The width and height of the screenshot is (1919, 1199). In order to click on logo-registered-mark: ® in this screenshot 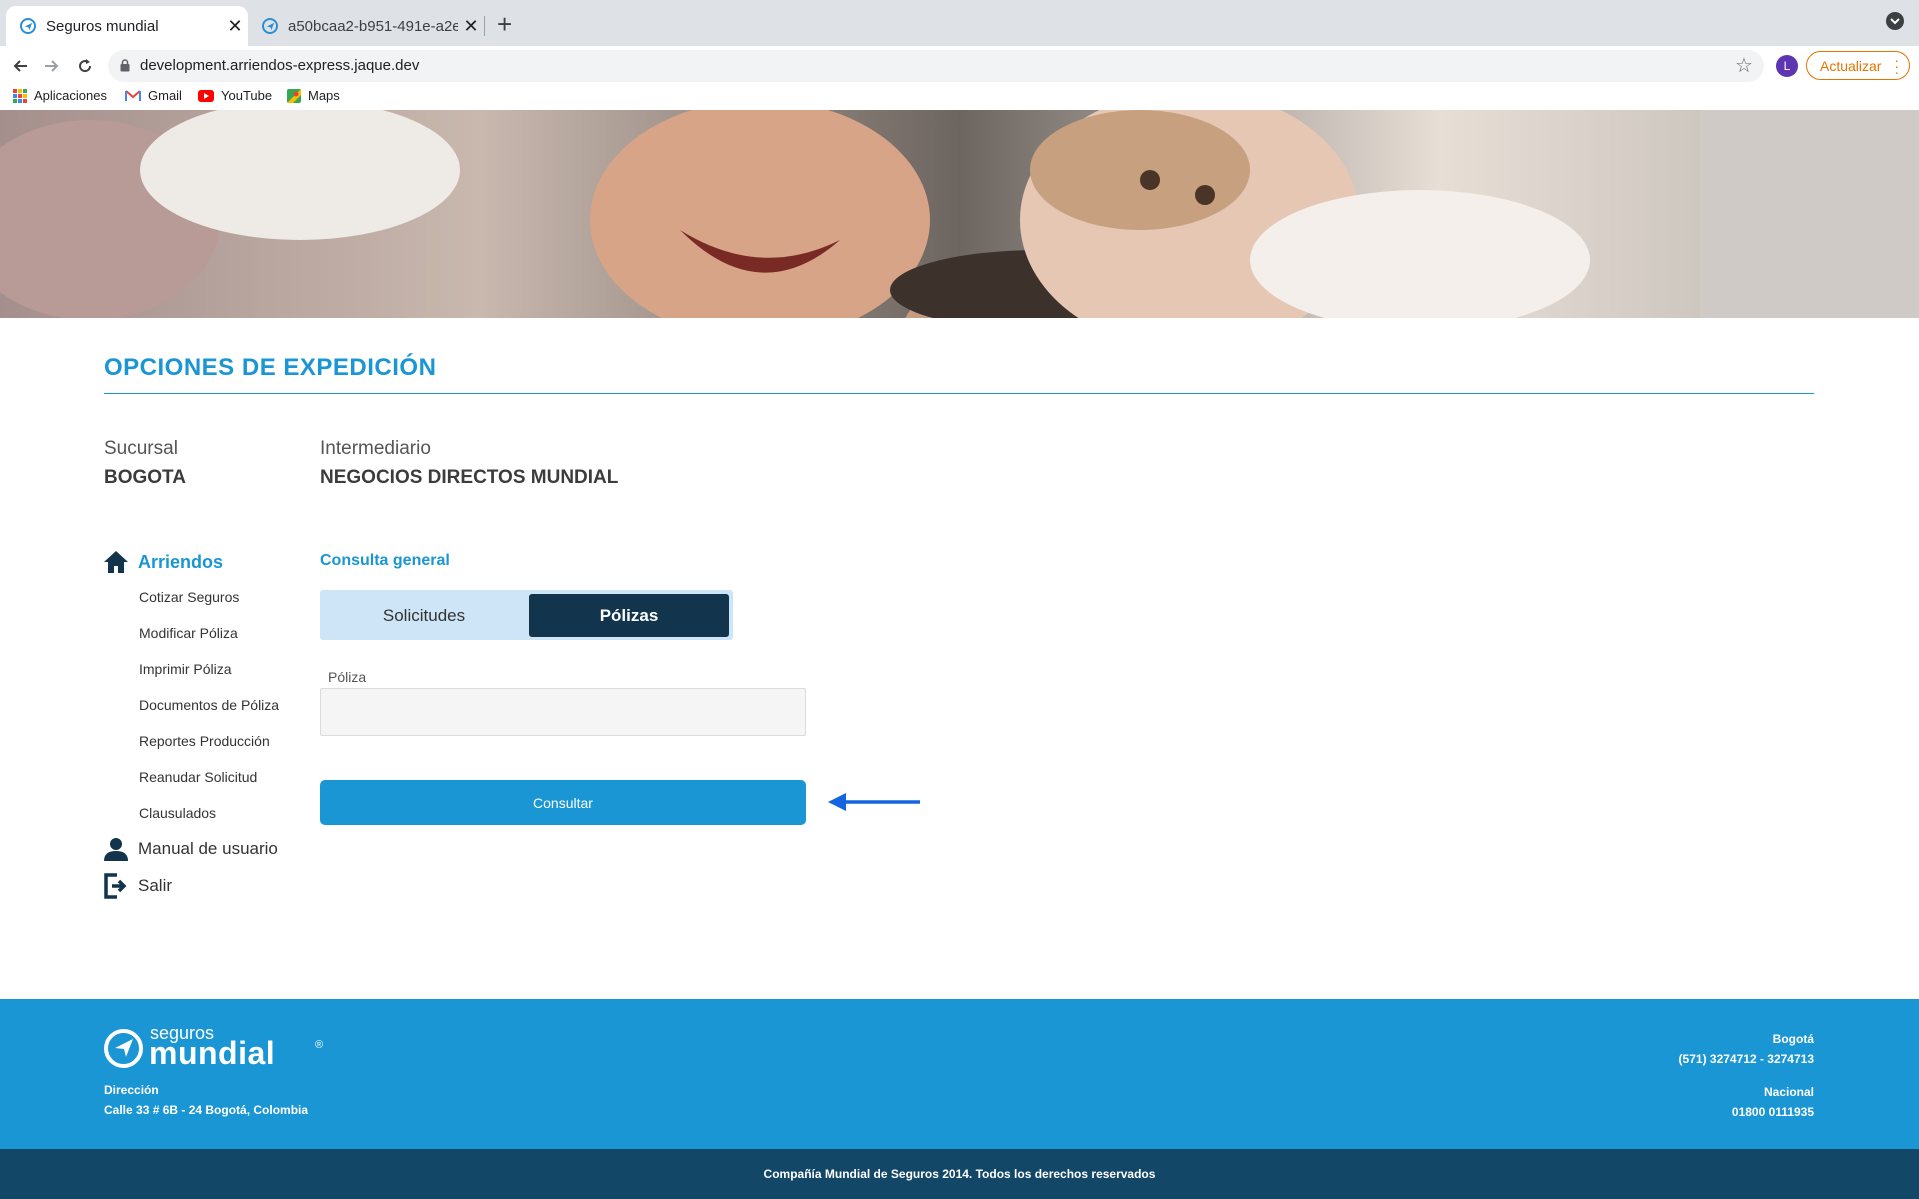, I will do `click(319, 1045)`.